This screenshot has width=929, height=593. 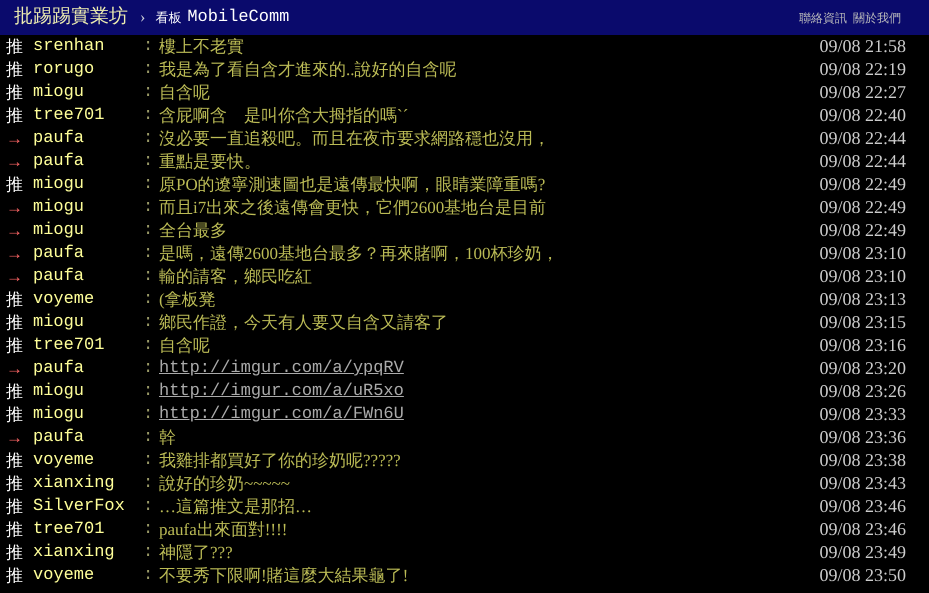 What do you see at coordinates (196, 553) in the screenshot?
I see `comment-text: 神隱了???` at bounding box center [196, 553].